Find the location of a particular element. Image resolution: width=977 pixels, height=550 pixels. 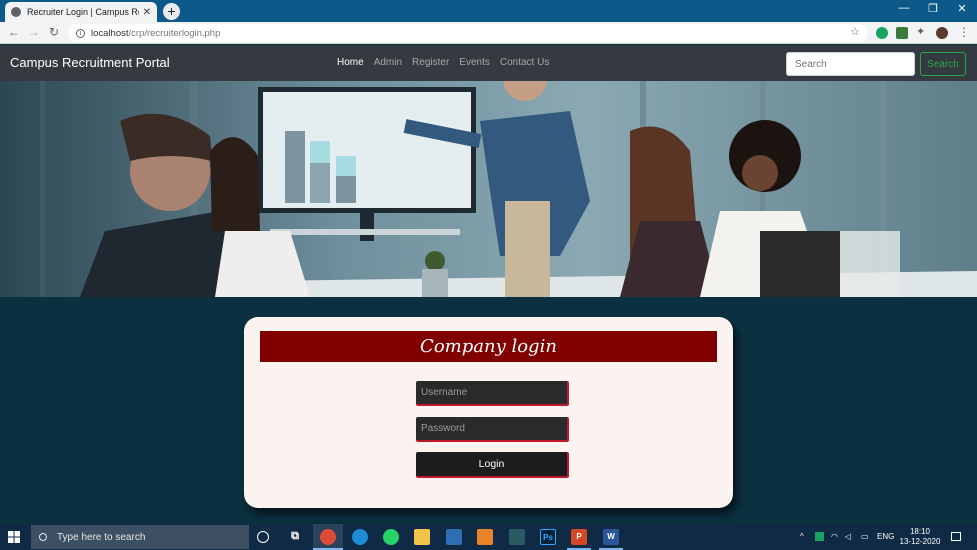

main-nav: Home Admin Register Events Contact Us is located at coordinates (443, 62).